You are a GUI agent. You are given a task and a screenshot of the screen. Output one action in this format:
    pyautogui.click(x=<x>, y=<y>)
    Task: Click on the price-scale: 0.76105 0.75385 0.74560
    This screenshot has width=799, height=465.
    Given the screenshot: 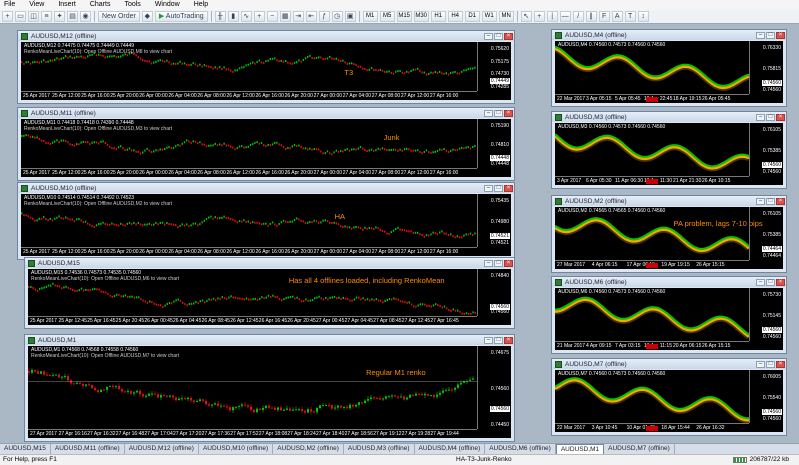 What is the action you would take?
    pyautogui.click(x=766, y=149)
    